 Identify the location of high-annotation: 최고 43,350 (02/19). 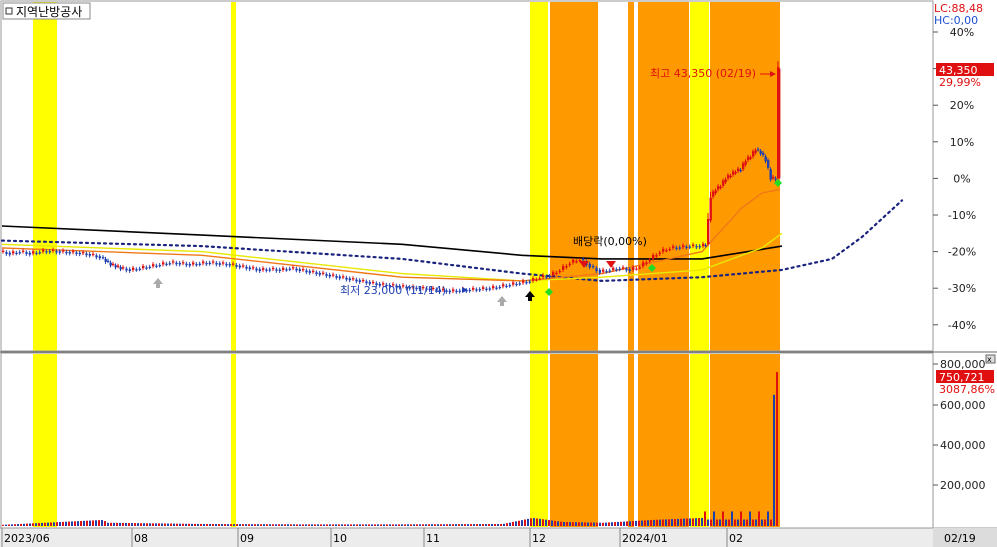
(703, 73).